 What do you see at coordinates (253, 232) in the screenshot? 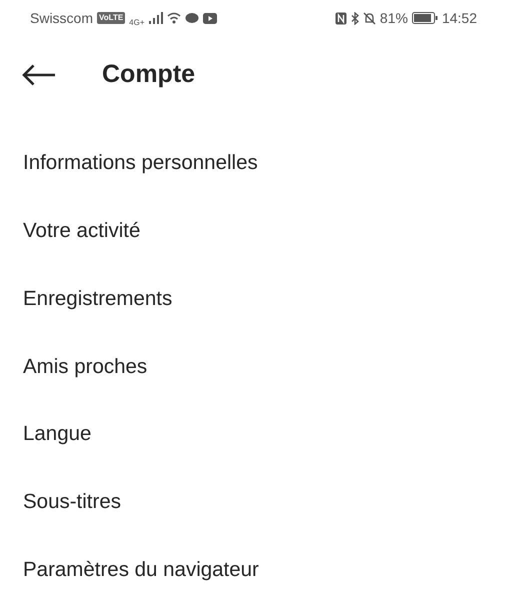
I see `settings-item: Votre activité` at bounding box center [253, 232].